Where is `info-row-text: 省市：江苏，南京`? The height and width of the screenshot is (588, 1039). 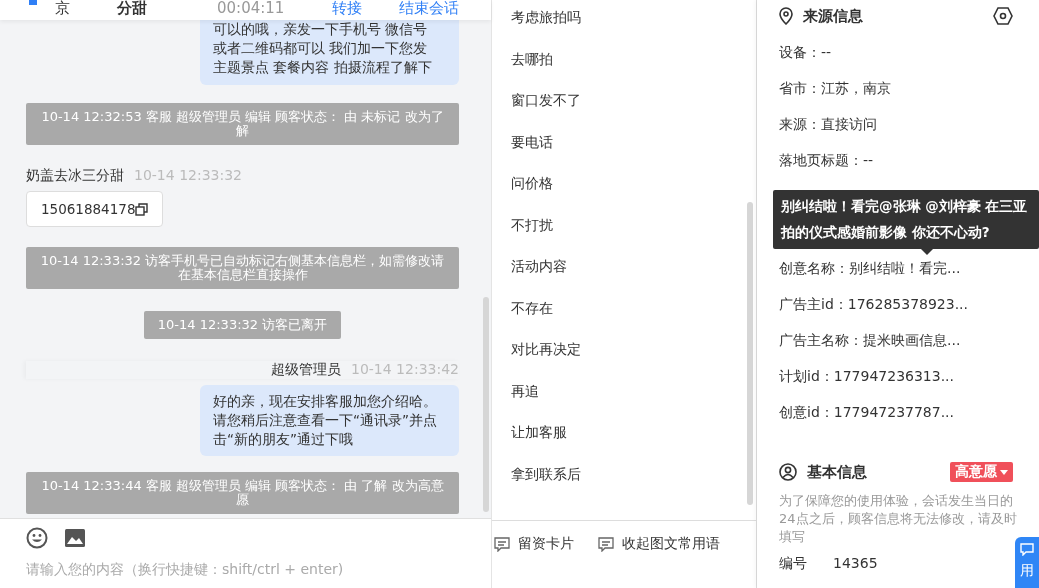
info-row-text: 省市：江苏，南京 is located at coordinates (835, 88).